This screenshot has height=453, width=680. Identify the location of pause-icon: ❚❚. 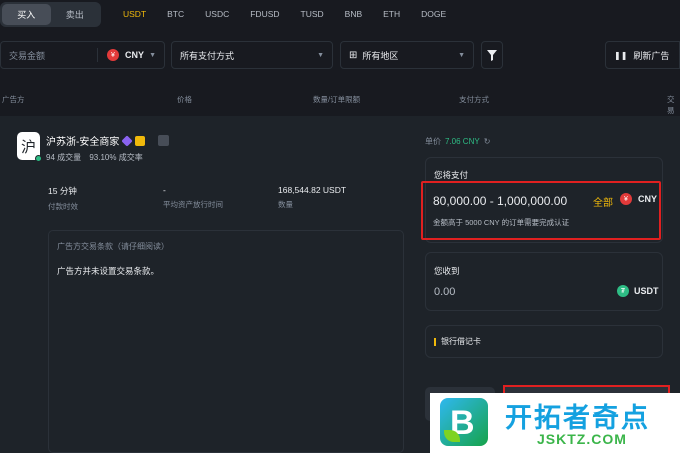
(621, 55).